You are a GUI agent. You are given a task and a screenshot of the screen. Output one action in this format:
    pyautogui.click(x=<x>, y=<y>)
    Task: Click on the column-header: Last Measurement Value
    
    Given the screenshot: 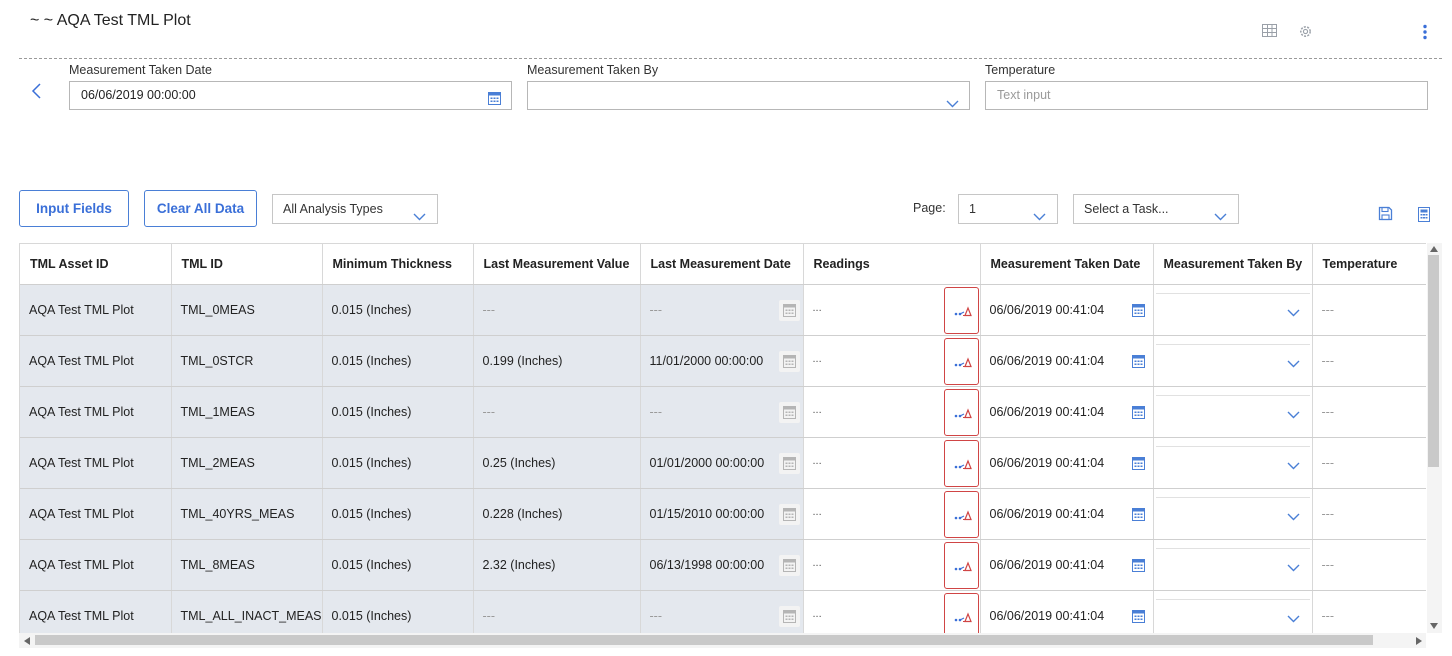 What is the action you would take?
    pyautogui.click(x=557, y=264)
    